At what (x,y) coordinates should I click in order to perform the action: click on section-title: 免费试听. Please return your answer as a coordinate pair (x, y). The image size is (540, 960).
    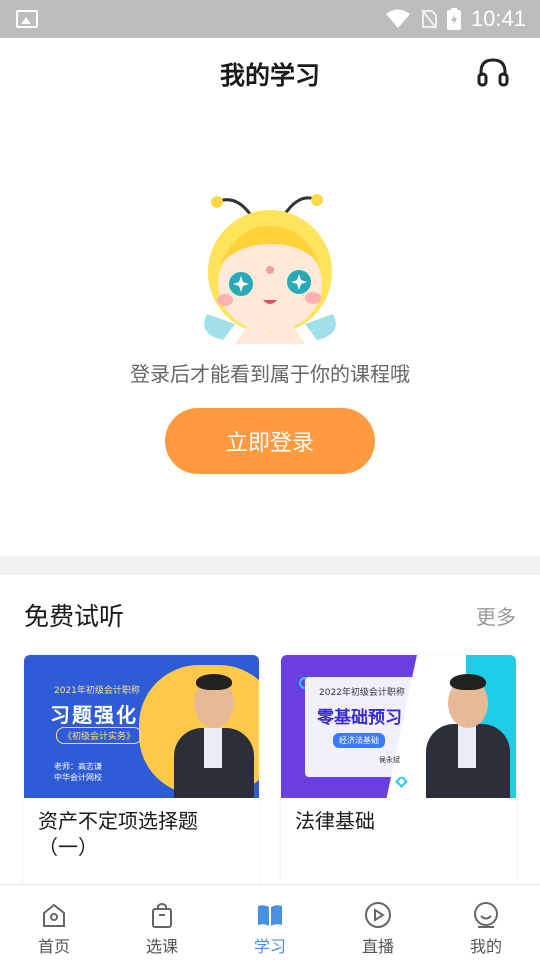
    Looking at the image, I should click on (74, 616).